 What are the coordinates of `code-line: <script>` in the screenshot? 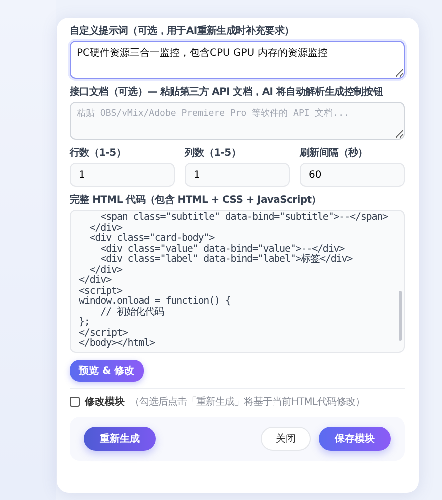 It's located at (101, 291).